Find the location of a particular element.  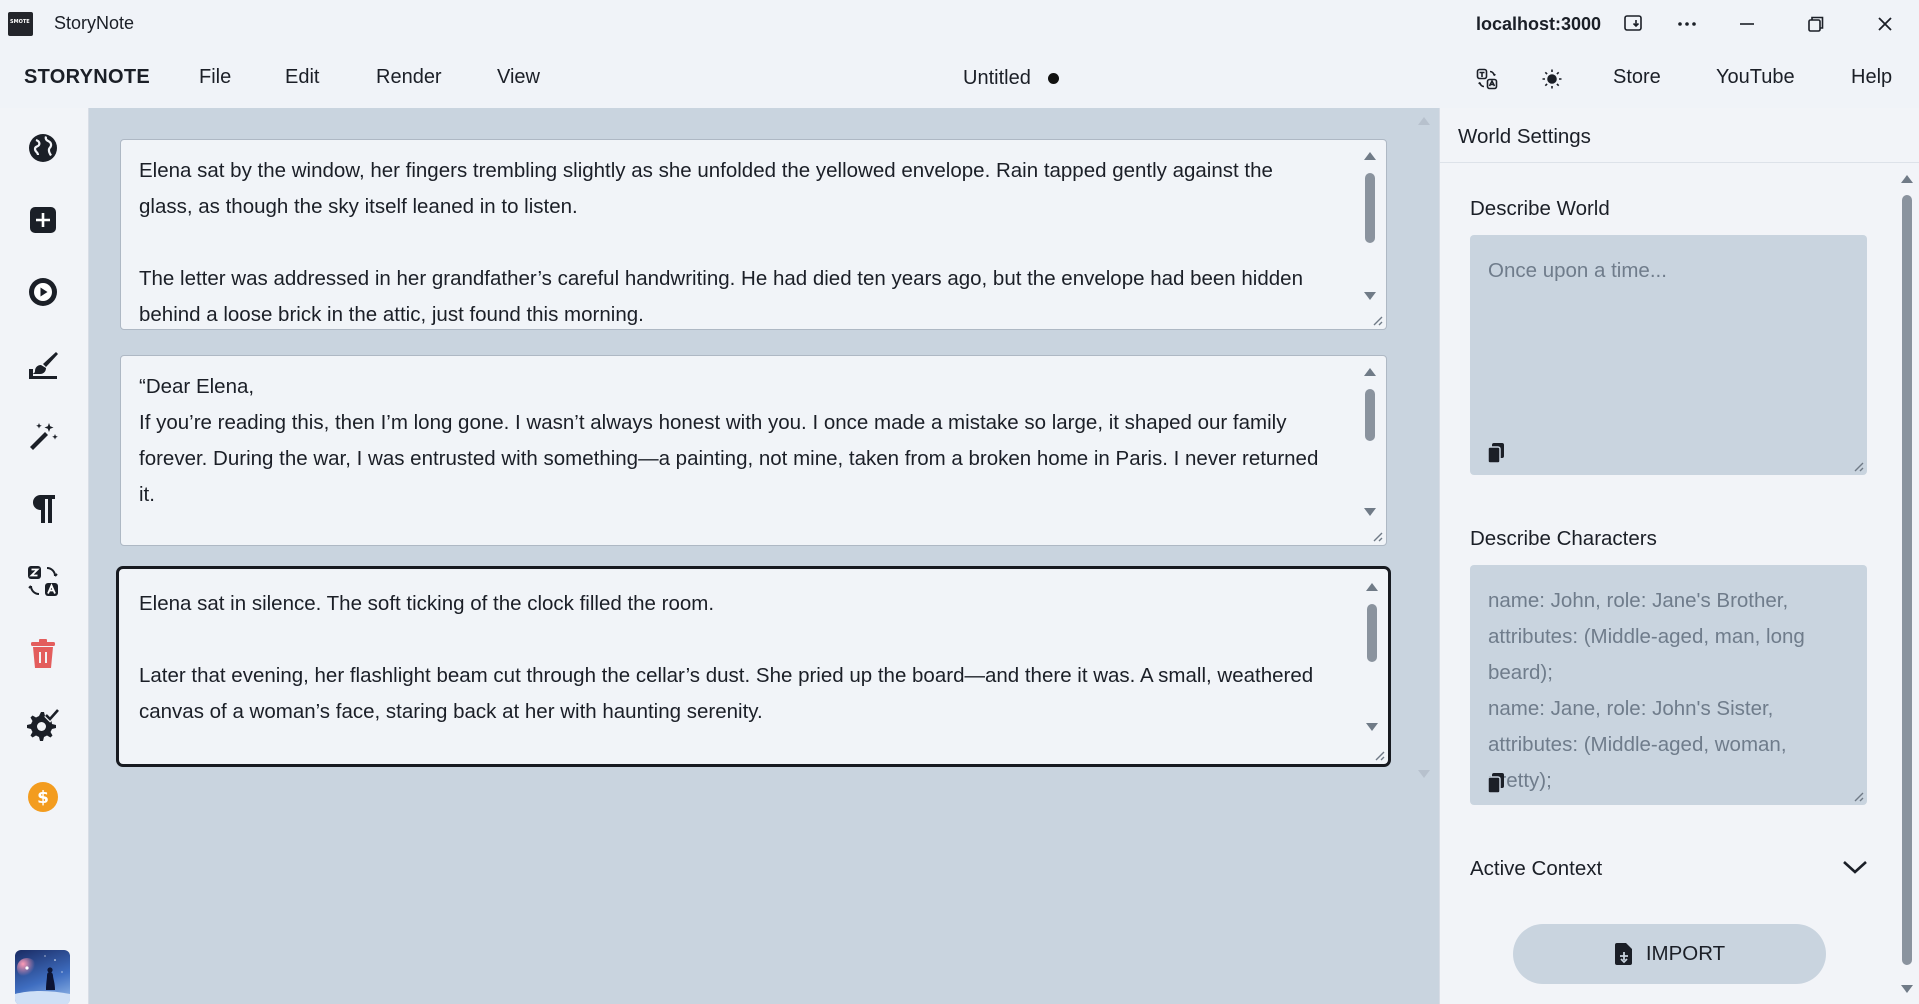

translate-az-icon is located at coordinates (43, 581).